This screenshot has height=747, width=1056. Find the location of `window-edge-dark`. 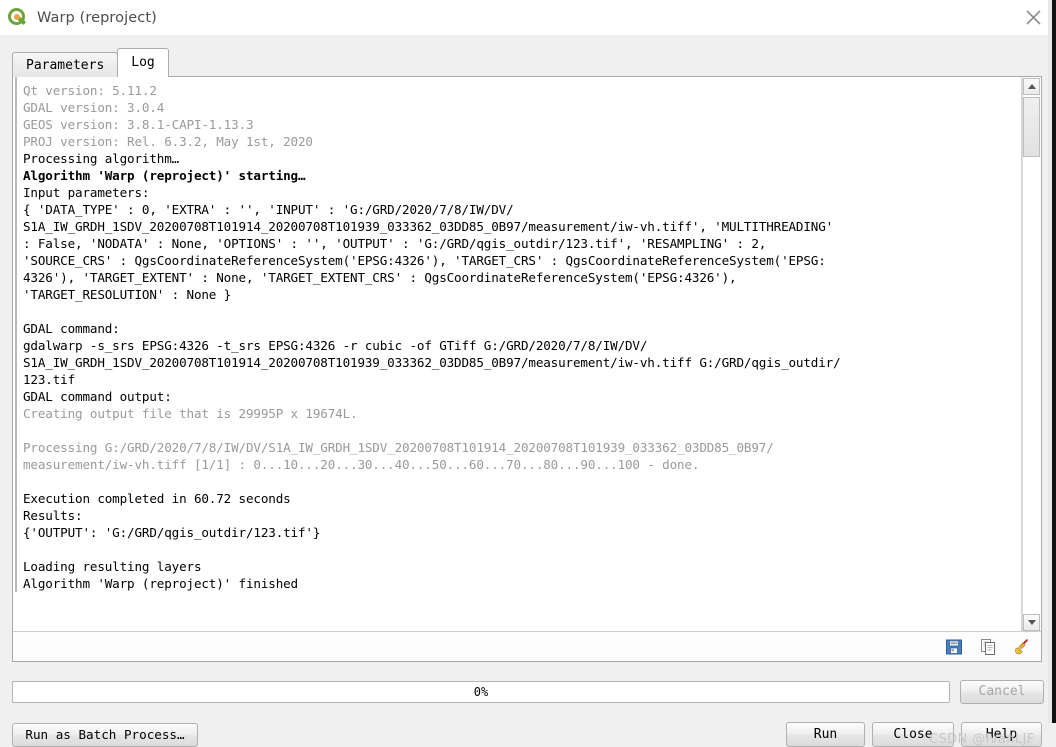

window-edge-dark is located at coordinates (1054, 361).